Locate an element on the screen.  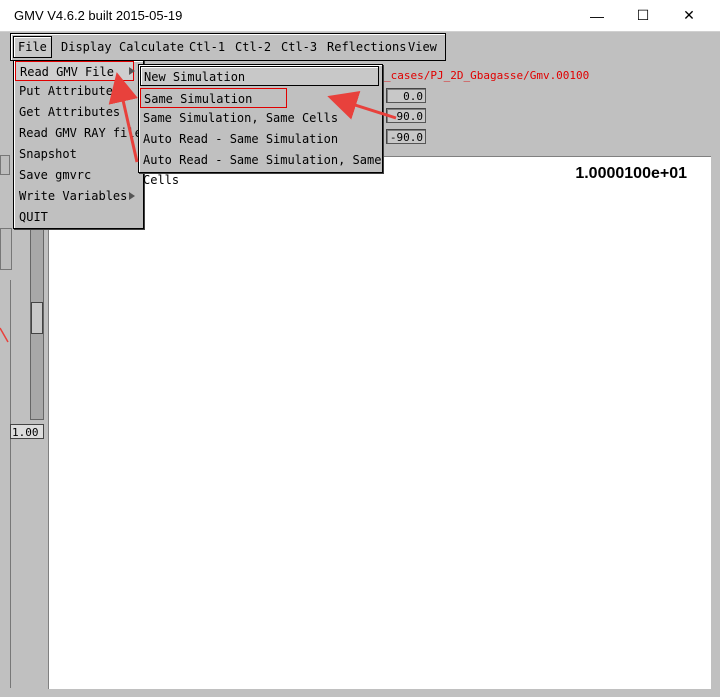
submenu-item-new-simulation: New Simulation is located at coordinates (259, 76).